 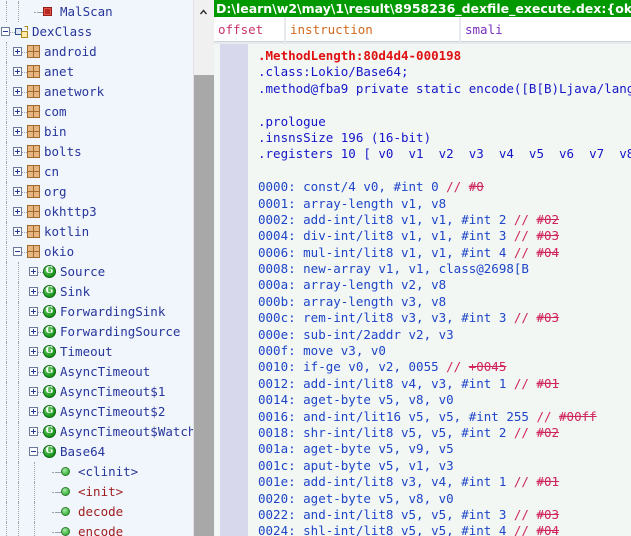 What do you see at coordinates (386, 236) in the screenshot?
I see `code-segment: 0004: div-int/lit8 v1, v1, #int 3` at bounding box center [386, 236].